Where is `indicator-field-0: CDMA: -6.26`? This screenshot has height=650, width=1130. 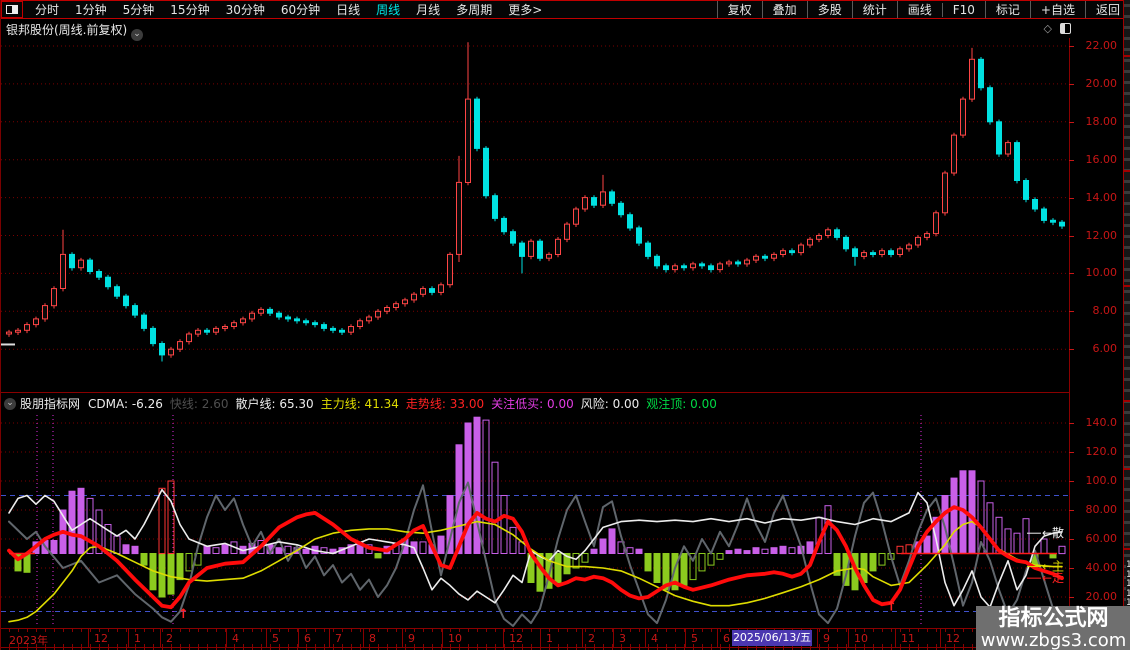
indicator-field-0: CDMA: -6.26 is located at coordinates (125, 404).